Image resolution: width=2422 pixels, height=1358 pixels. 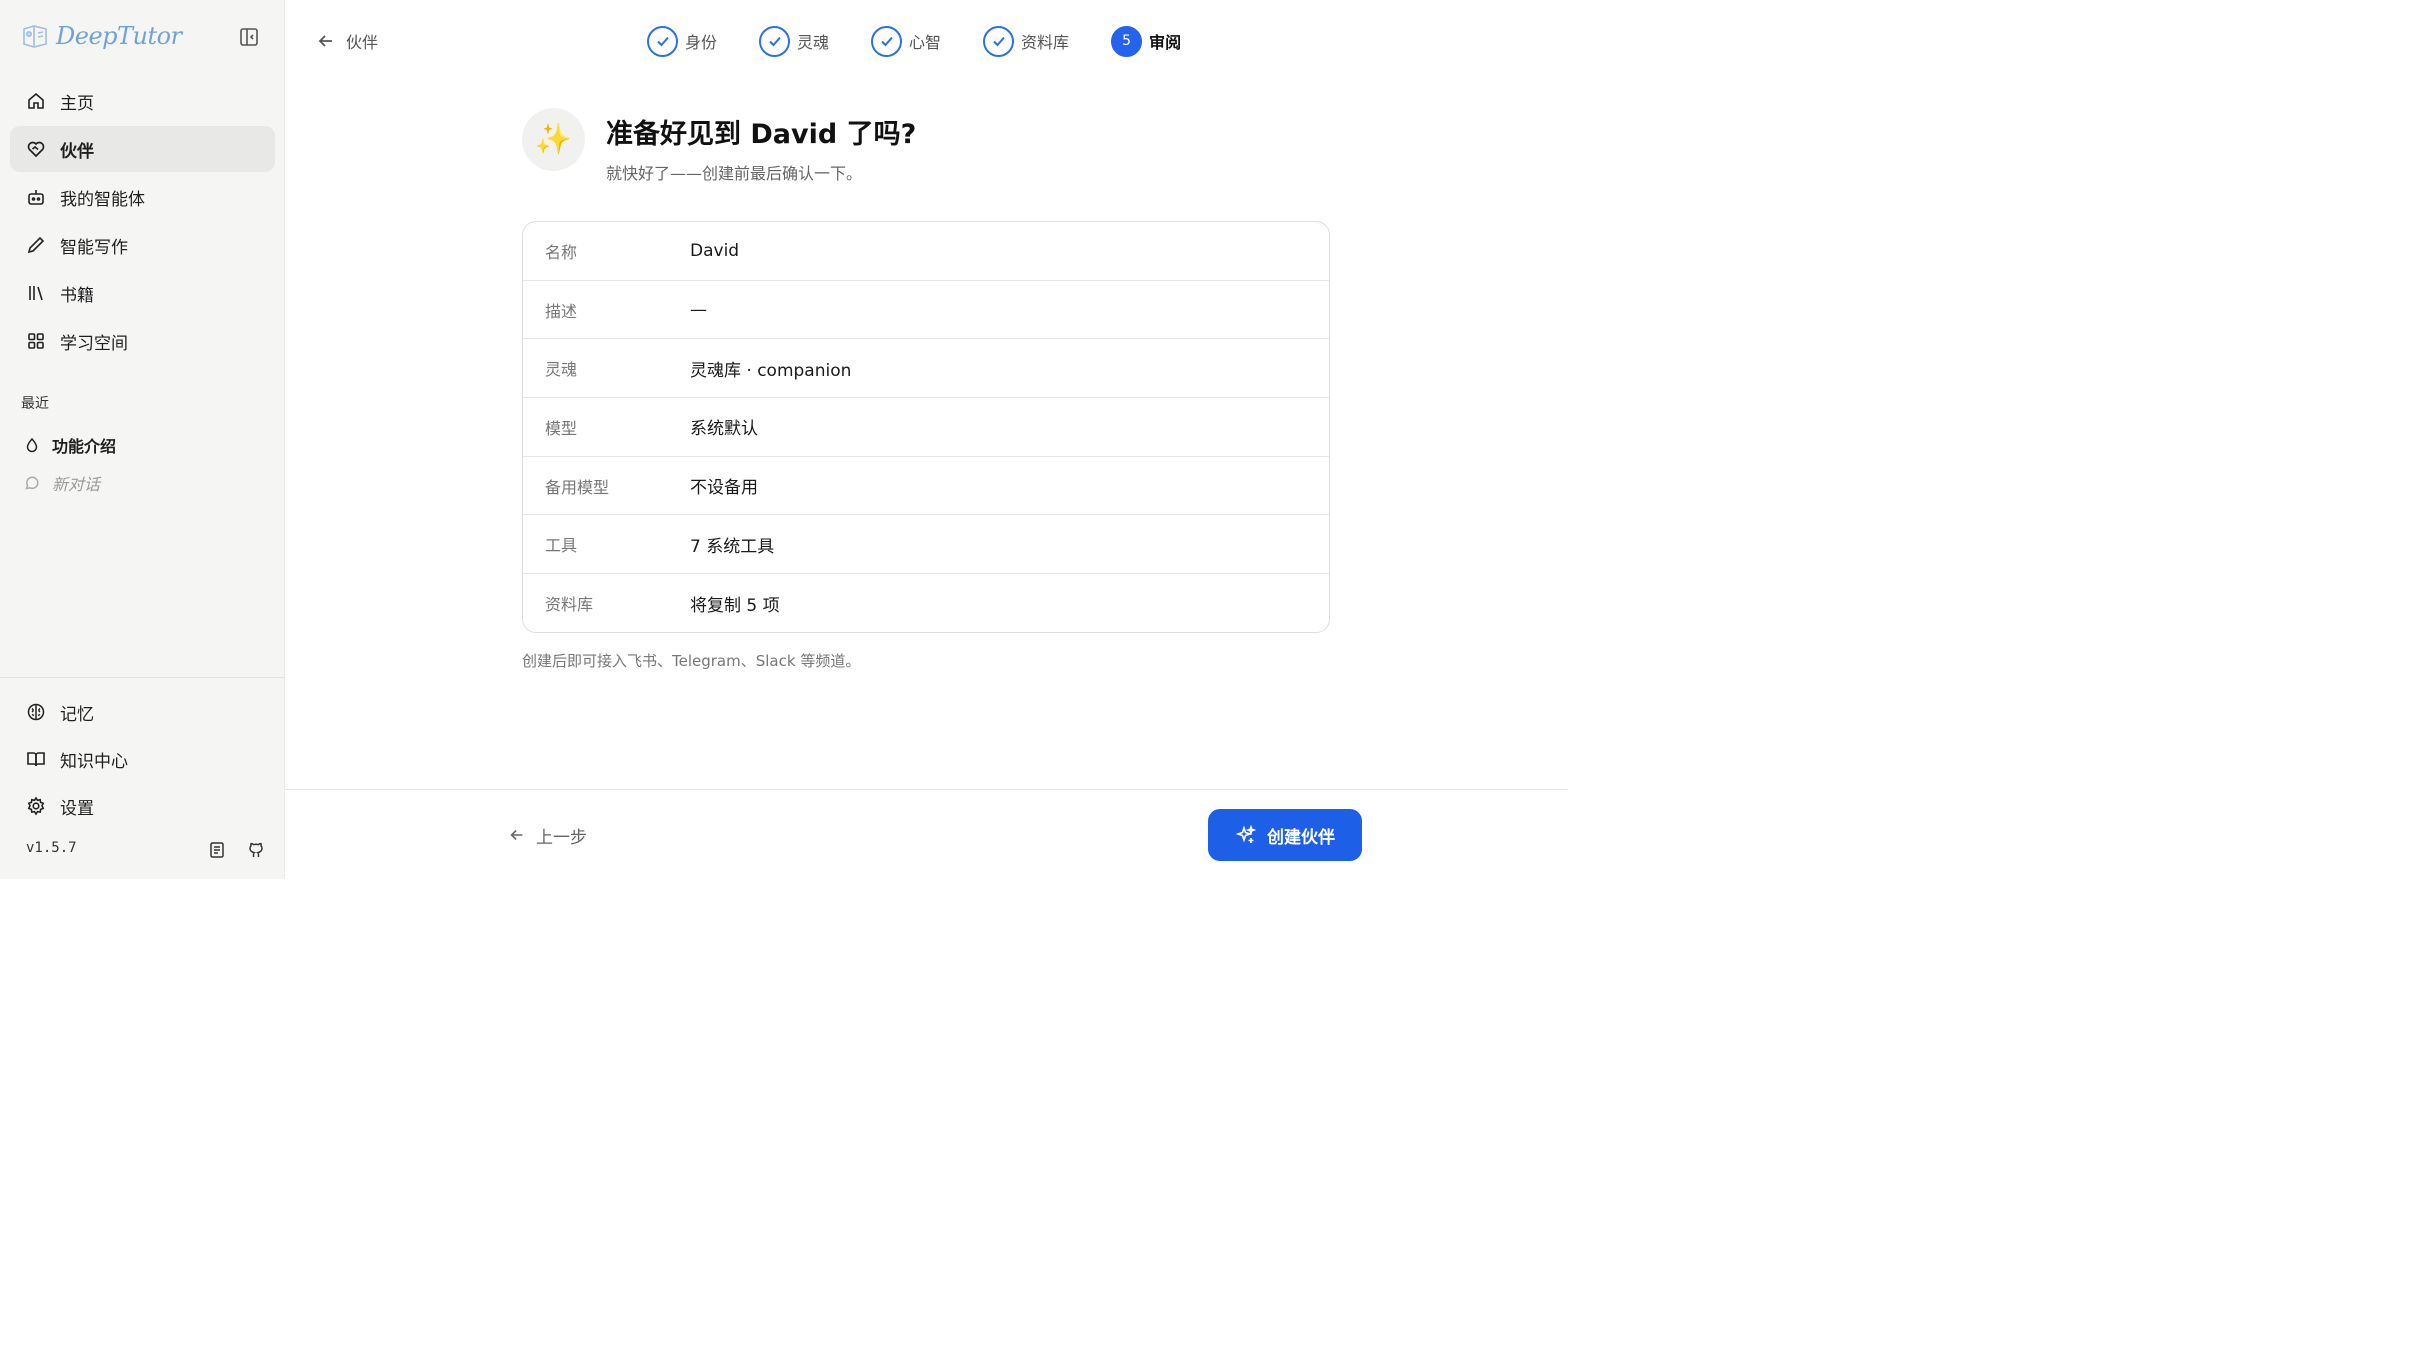 What do you see at coordinates (906, 41) in the screenshot?
I see `step-mind: 心智` at bounding box center [906, 41].